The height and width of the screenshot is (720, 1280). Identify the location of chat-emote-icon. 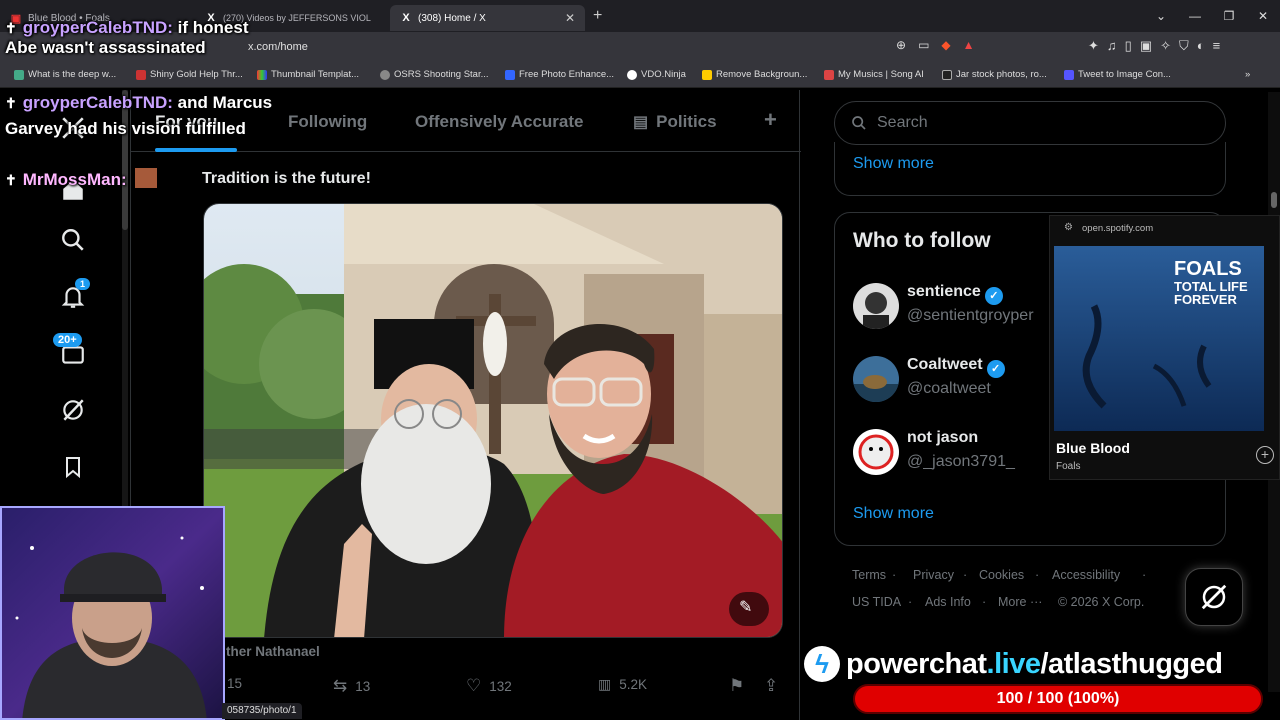
(146, 178).